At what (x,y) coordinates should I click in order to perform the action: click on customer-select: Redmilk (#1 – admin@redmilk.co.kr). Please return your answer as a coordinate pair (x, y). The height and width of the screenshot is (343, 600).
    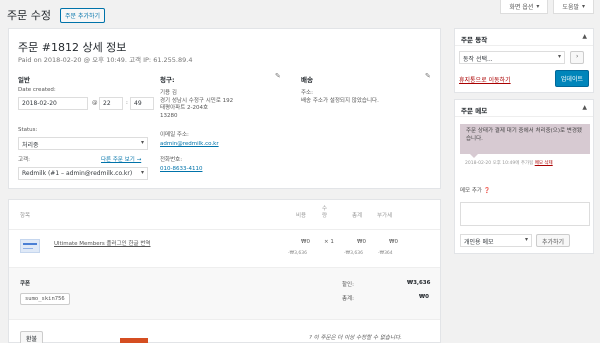
    Looking at the image, I should click on (83, 173).